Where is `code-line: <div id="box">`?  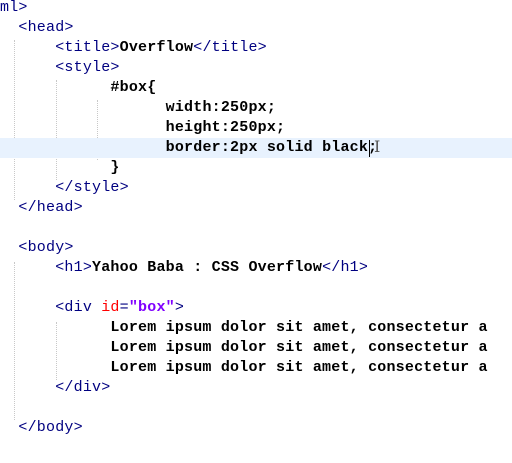
code-line: <div id="box"> is located at coordinates (256, 308).